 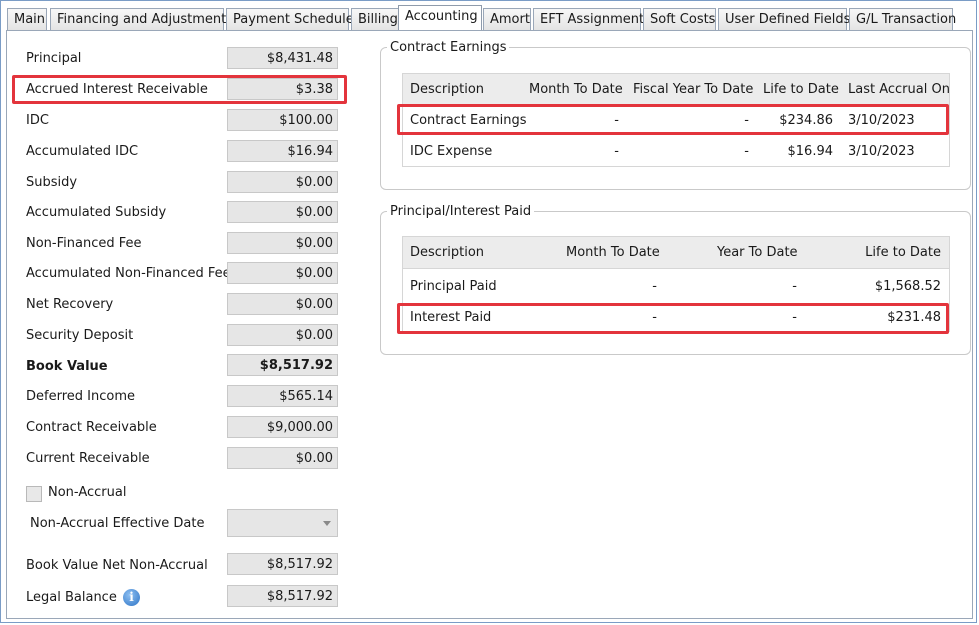 What do you see at coordinates (282, 182) in the screenshot?
I see `field-value-subsidy: $0.00` at bounding box center [282, 182].